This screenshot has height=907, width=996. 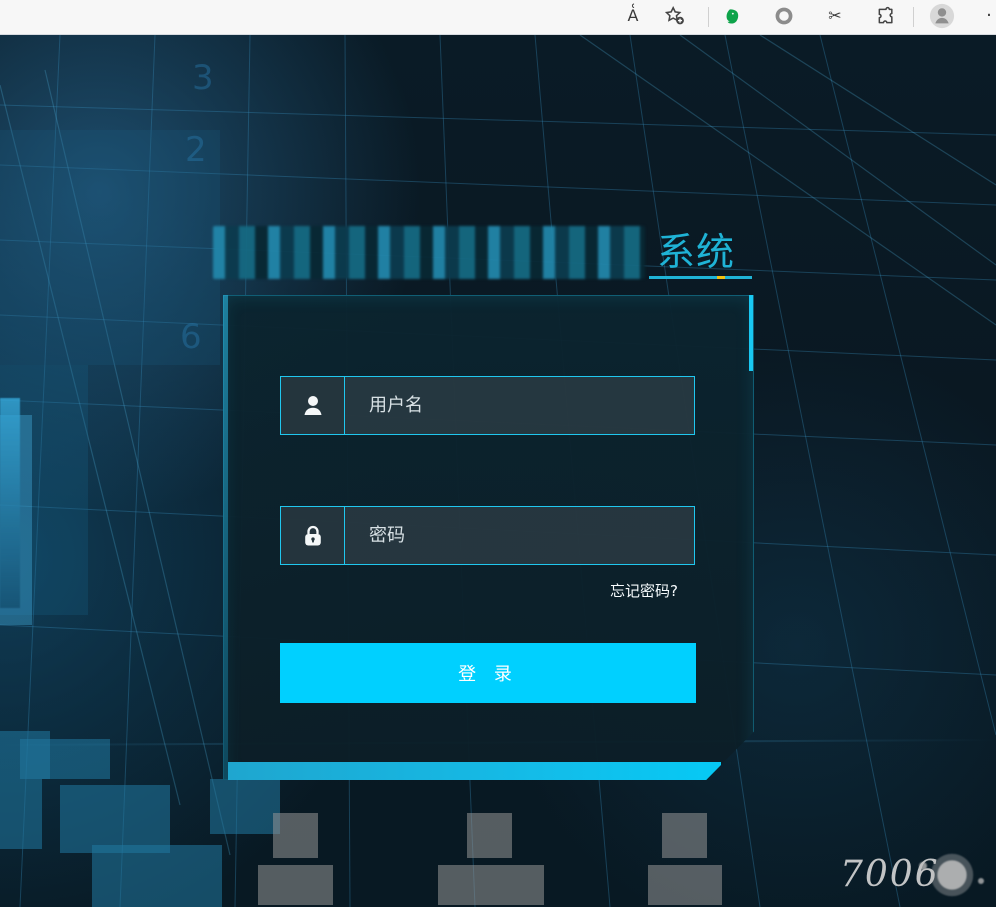 I want to click on evernote-icon, so click(x=734, y=16).